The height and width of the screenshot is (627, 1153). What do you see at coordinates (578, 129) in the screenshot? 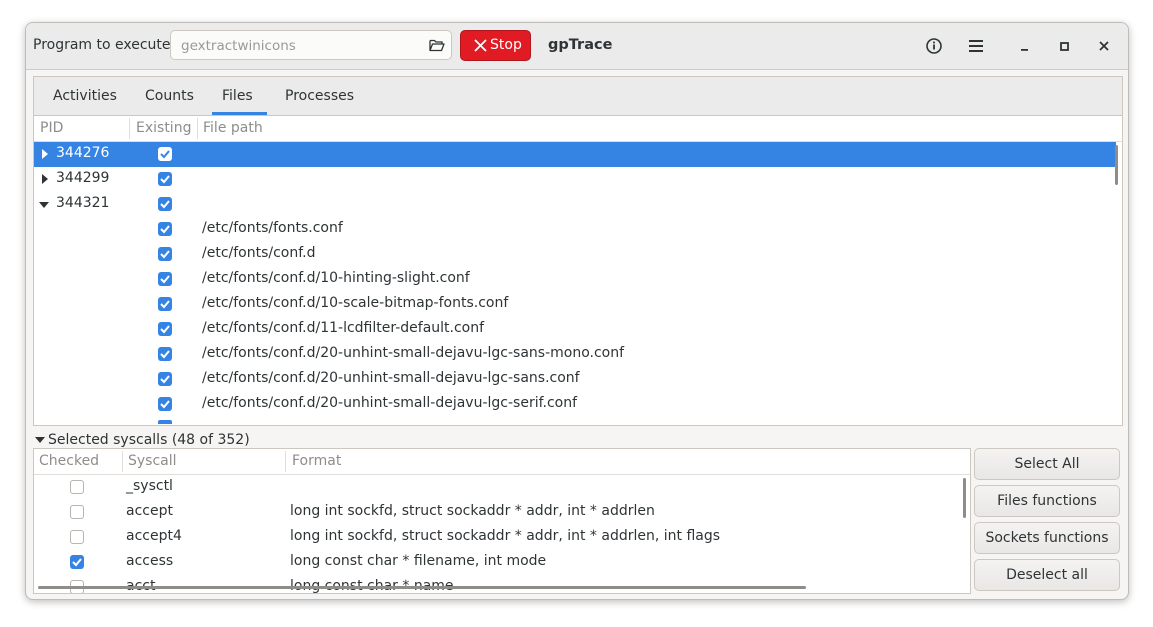
I see `files-column-header: PID Existing File path` at bounding box center [578, 129].